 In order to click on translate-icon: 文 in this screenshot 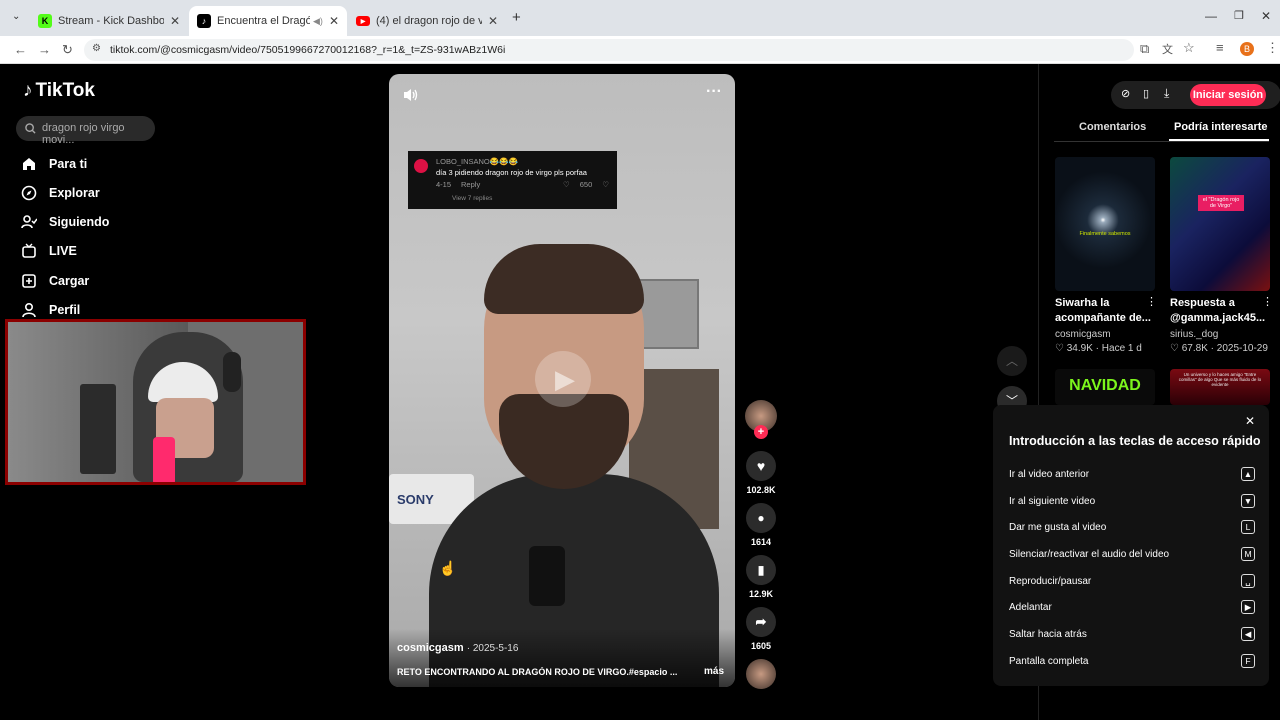, I will do `click(1167, 49)`.